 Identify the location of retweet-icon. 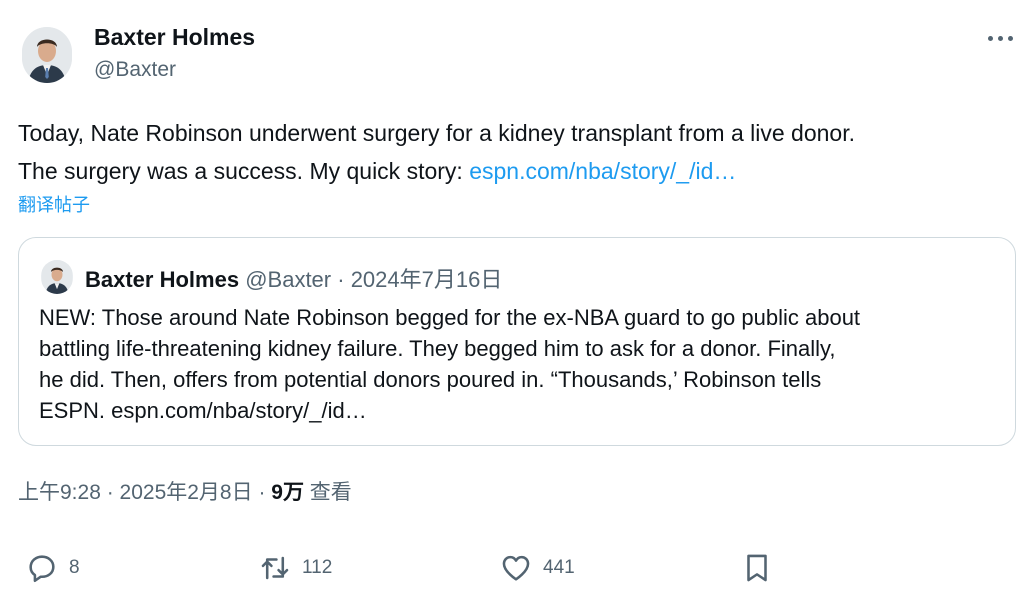
(275, 568).